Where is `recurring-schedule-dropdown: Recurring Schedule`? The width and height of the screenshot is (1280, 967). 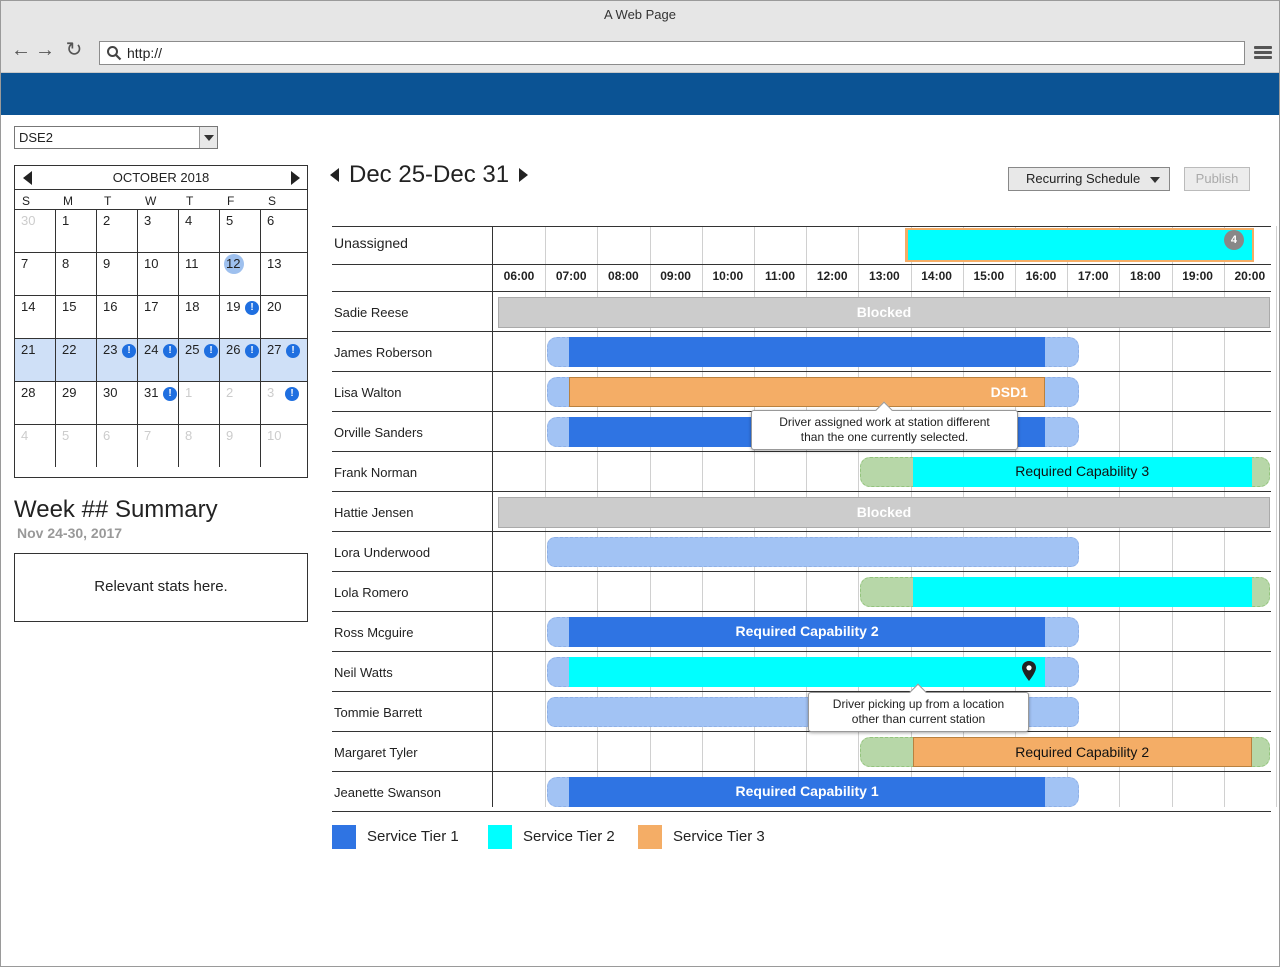 recurring-schedule-dropdown: Recurring Schedule is located at coordinates (1089, 179).